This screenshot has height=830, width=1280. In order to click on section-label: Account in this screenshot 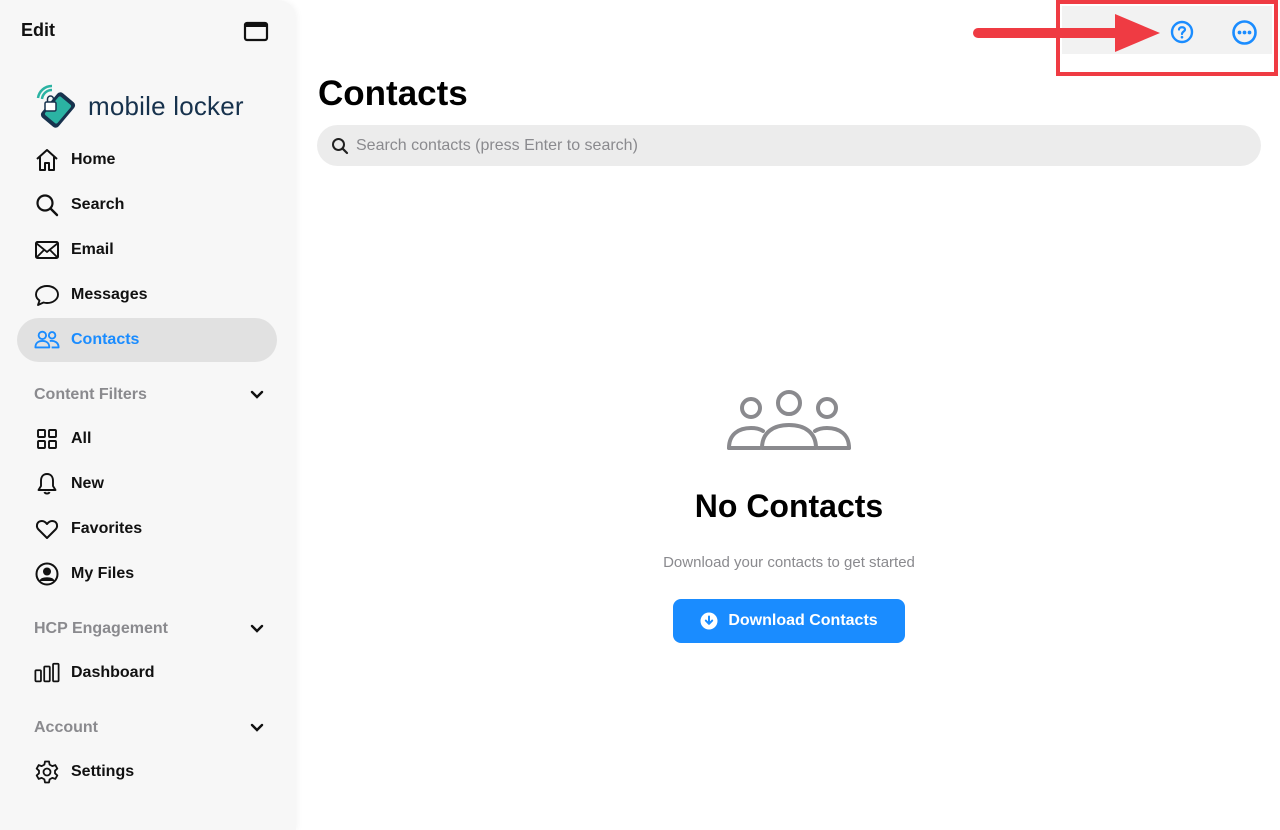, I will do `click(66, 727)`.